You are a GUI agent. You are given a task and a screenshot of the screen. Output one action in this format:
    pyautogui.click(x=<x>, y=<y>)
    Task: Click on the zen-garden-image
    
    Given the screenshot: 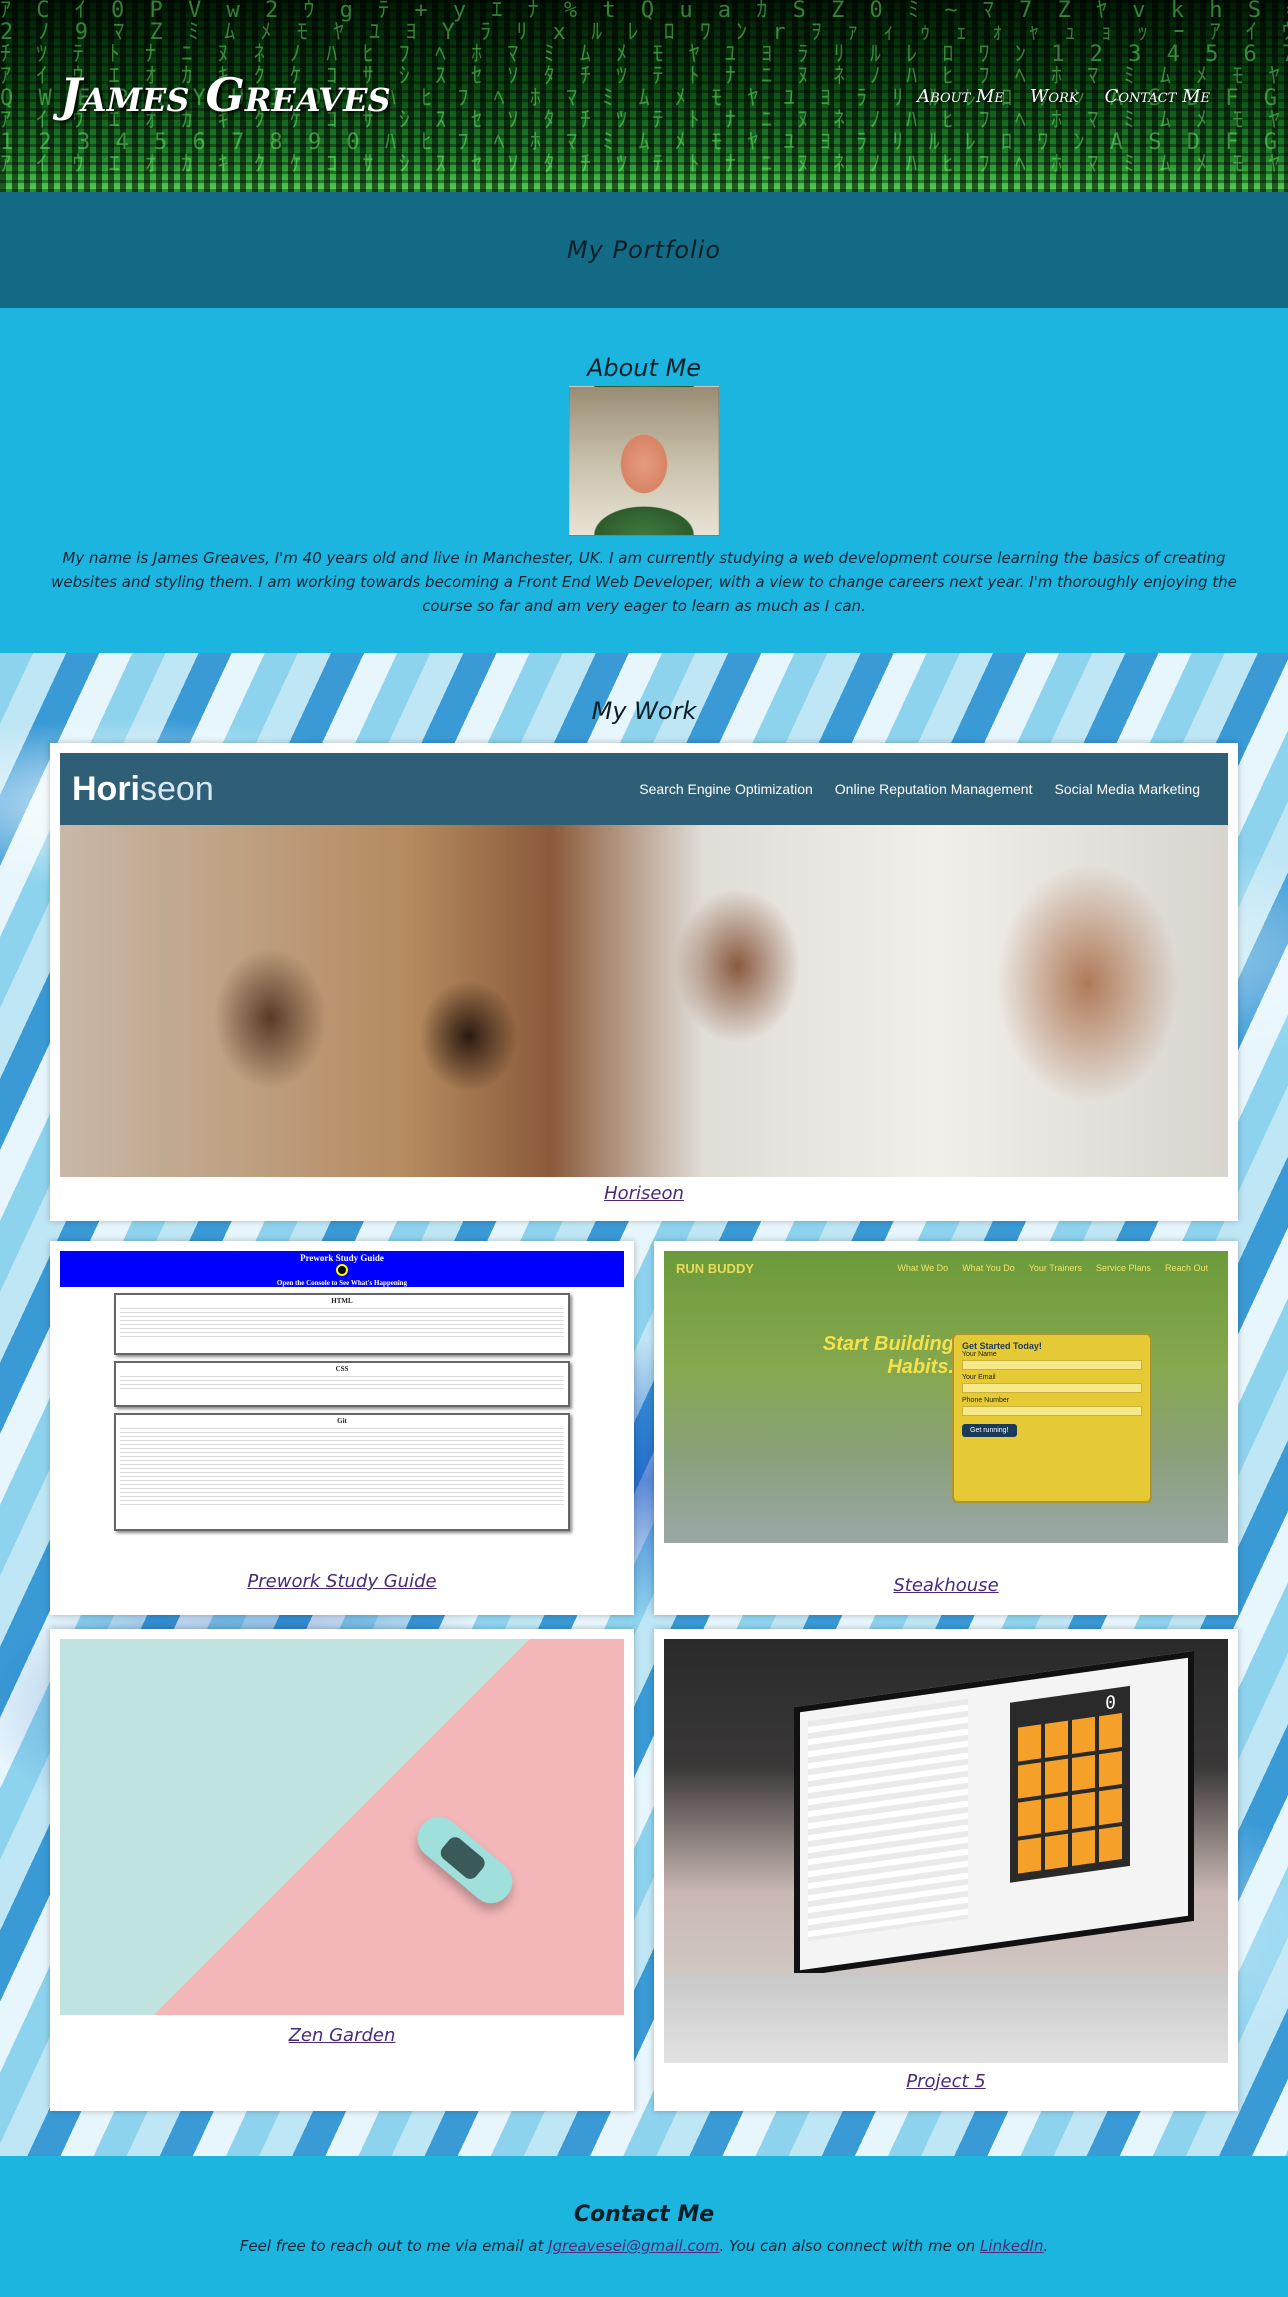 What is the action you would take?
    pyautogui.click(x=342, y=1827)
    